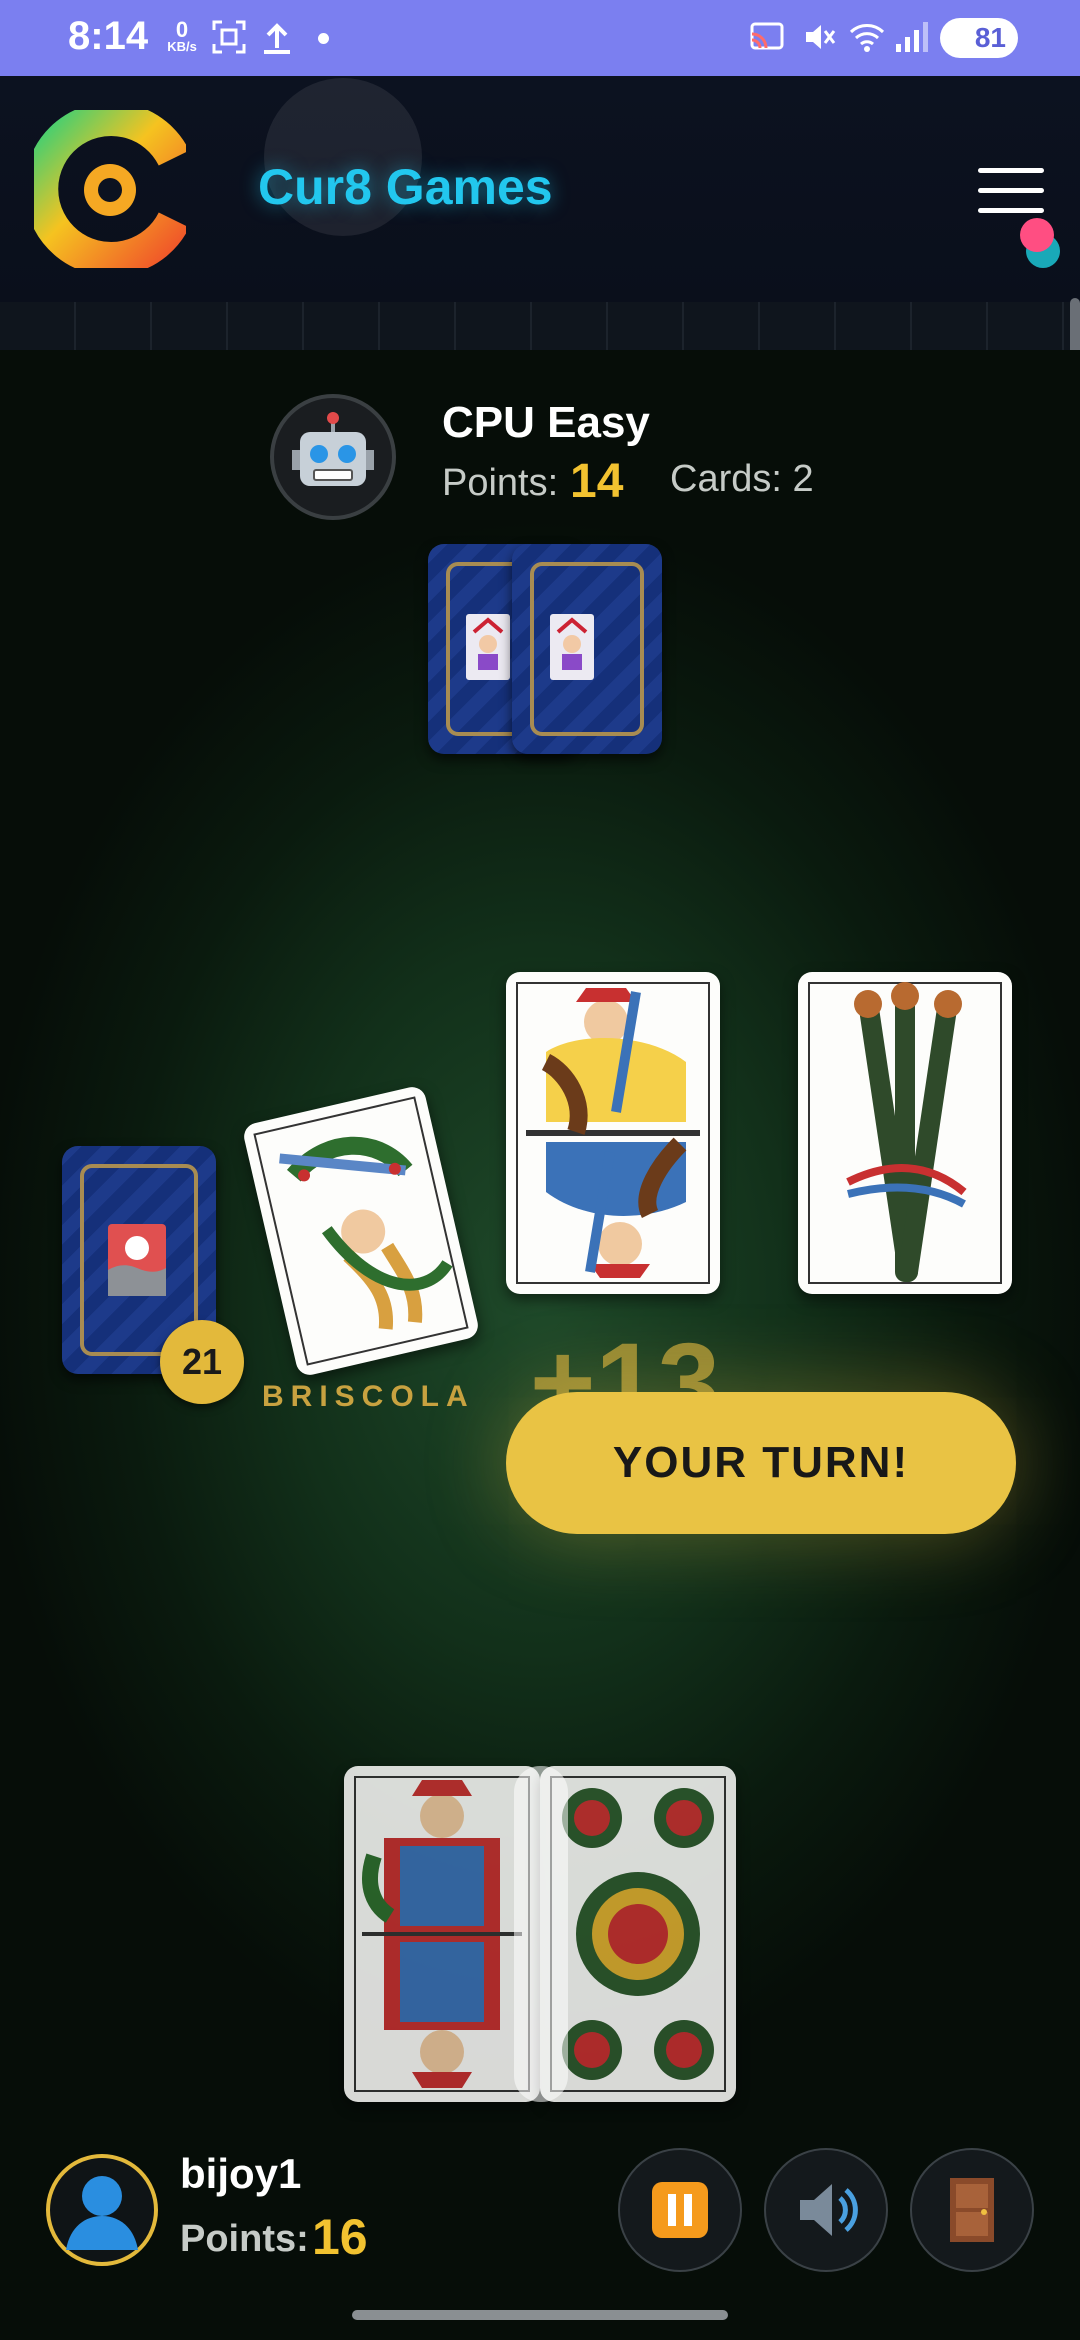  I want to click on robot-icon, so click(333, 449).